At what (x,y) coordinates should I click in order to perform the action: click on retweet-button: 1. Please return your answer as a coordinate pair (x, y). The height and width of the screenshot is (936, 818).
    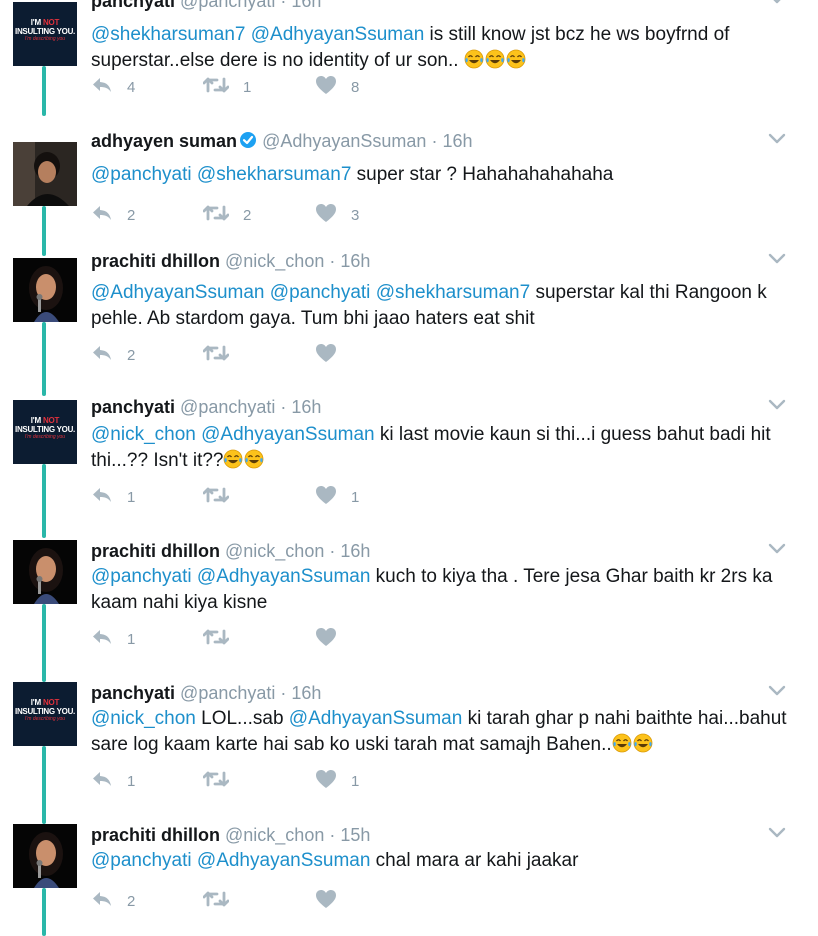
    Looking at the image, I should click on (226, 87).